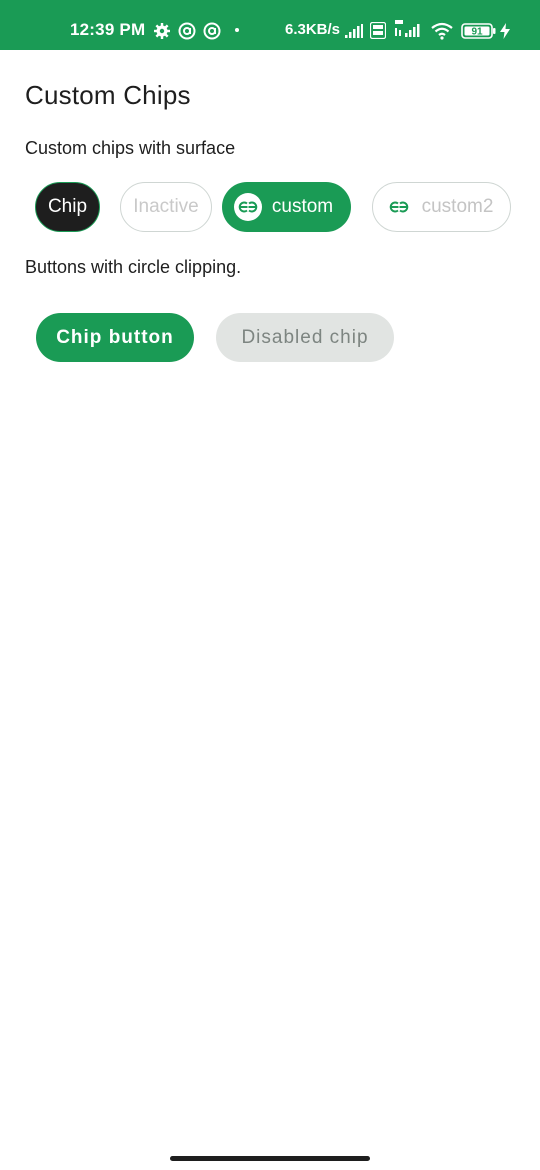 This screenshot has height=1170, width=540. I want to click on volte-icon, so click(378, 30).